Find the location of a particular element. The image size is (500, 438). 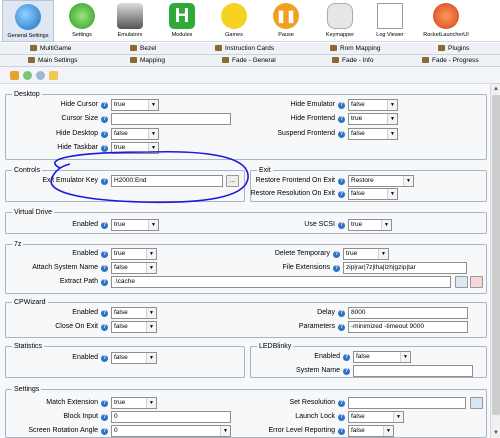

tab-instruction-cards: Instruction Cards is located at coordinates (244, 49).